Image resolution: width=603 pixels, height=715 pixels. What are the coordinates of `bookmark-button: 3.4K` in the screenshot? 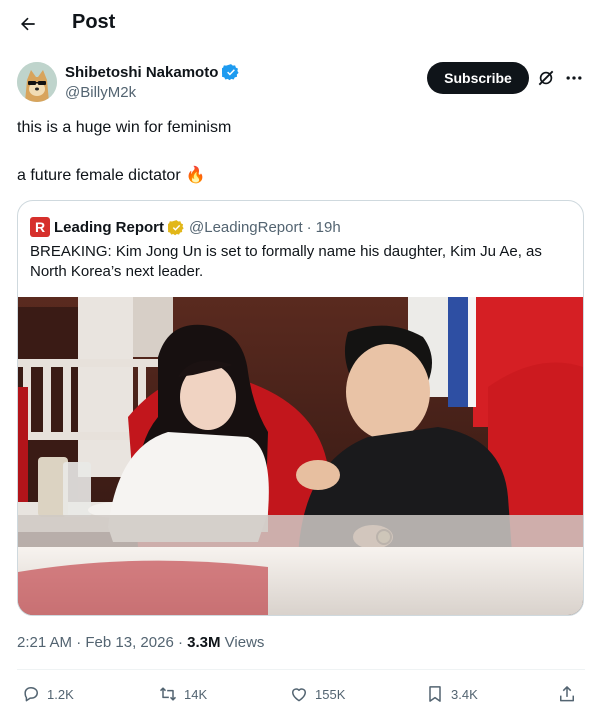 It's located at (451, 694).